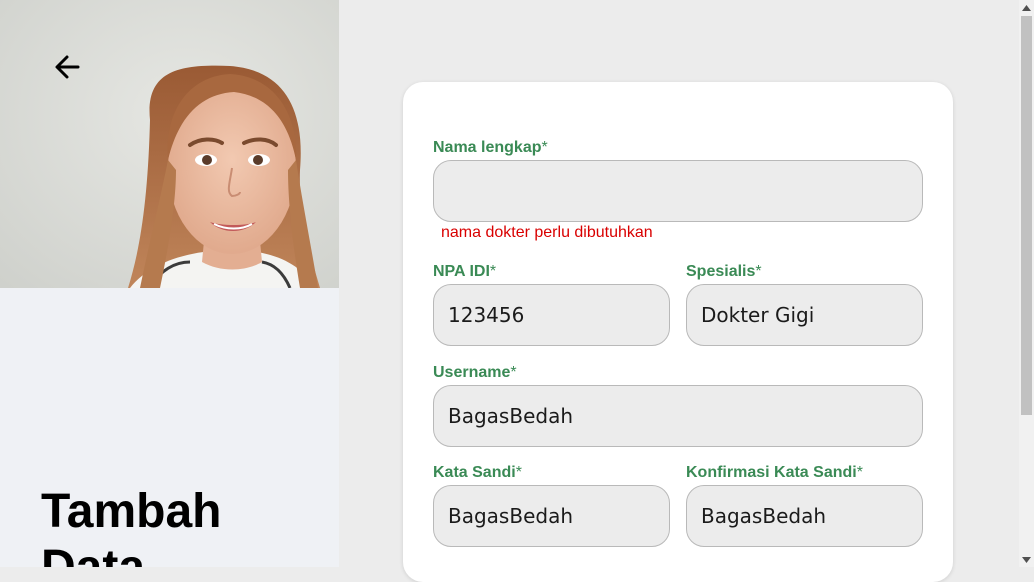 This screenshot has width=1034, height=582. I want to click on full-name-error: nama dokter perlu dibutuhkan, so click(547, 232).